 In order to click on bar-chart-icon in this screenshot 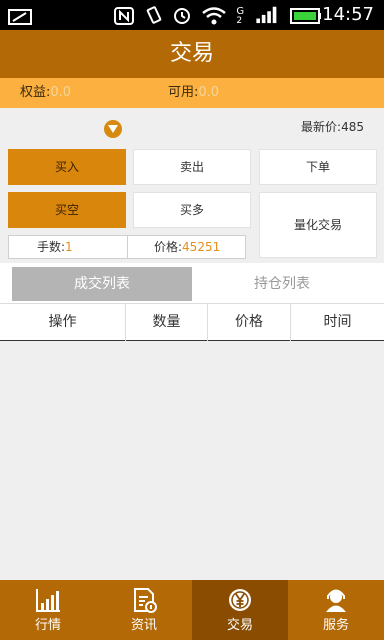, I will do `click(48, 600)`.